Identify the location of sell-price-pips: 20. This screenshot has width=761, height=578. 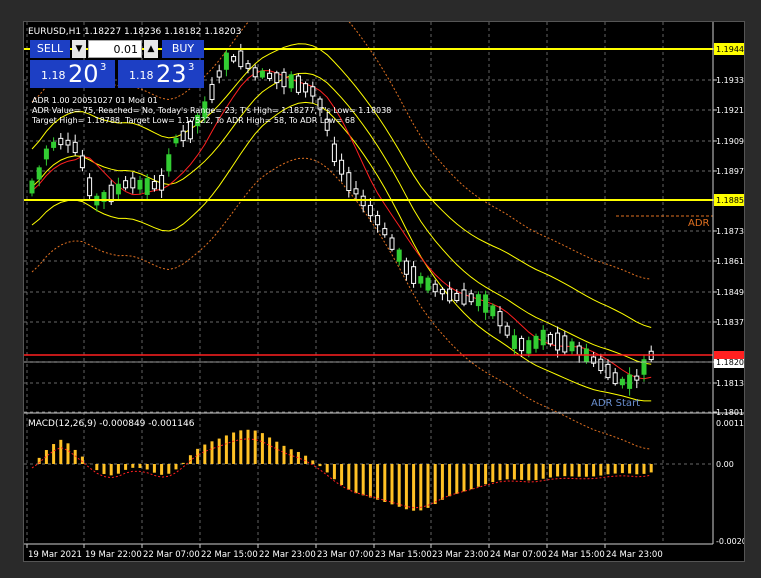
(83, 74).